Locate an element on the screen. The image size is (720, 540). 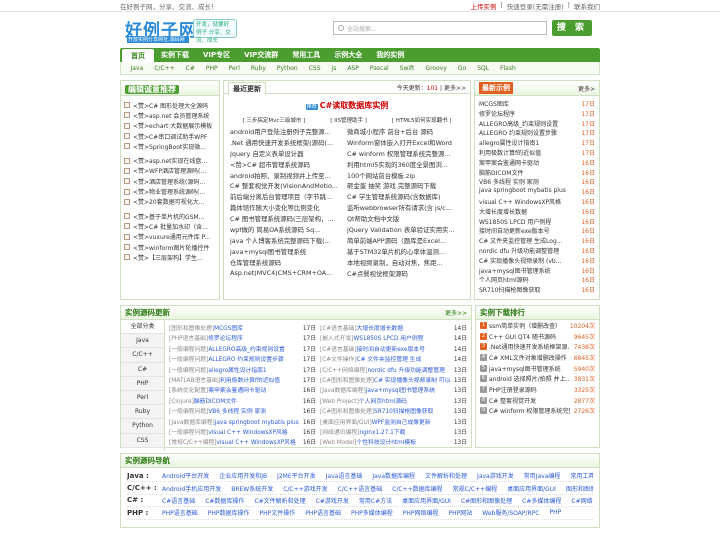
category-tab: CSS is located at coordinates (142, 440).